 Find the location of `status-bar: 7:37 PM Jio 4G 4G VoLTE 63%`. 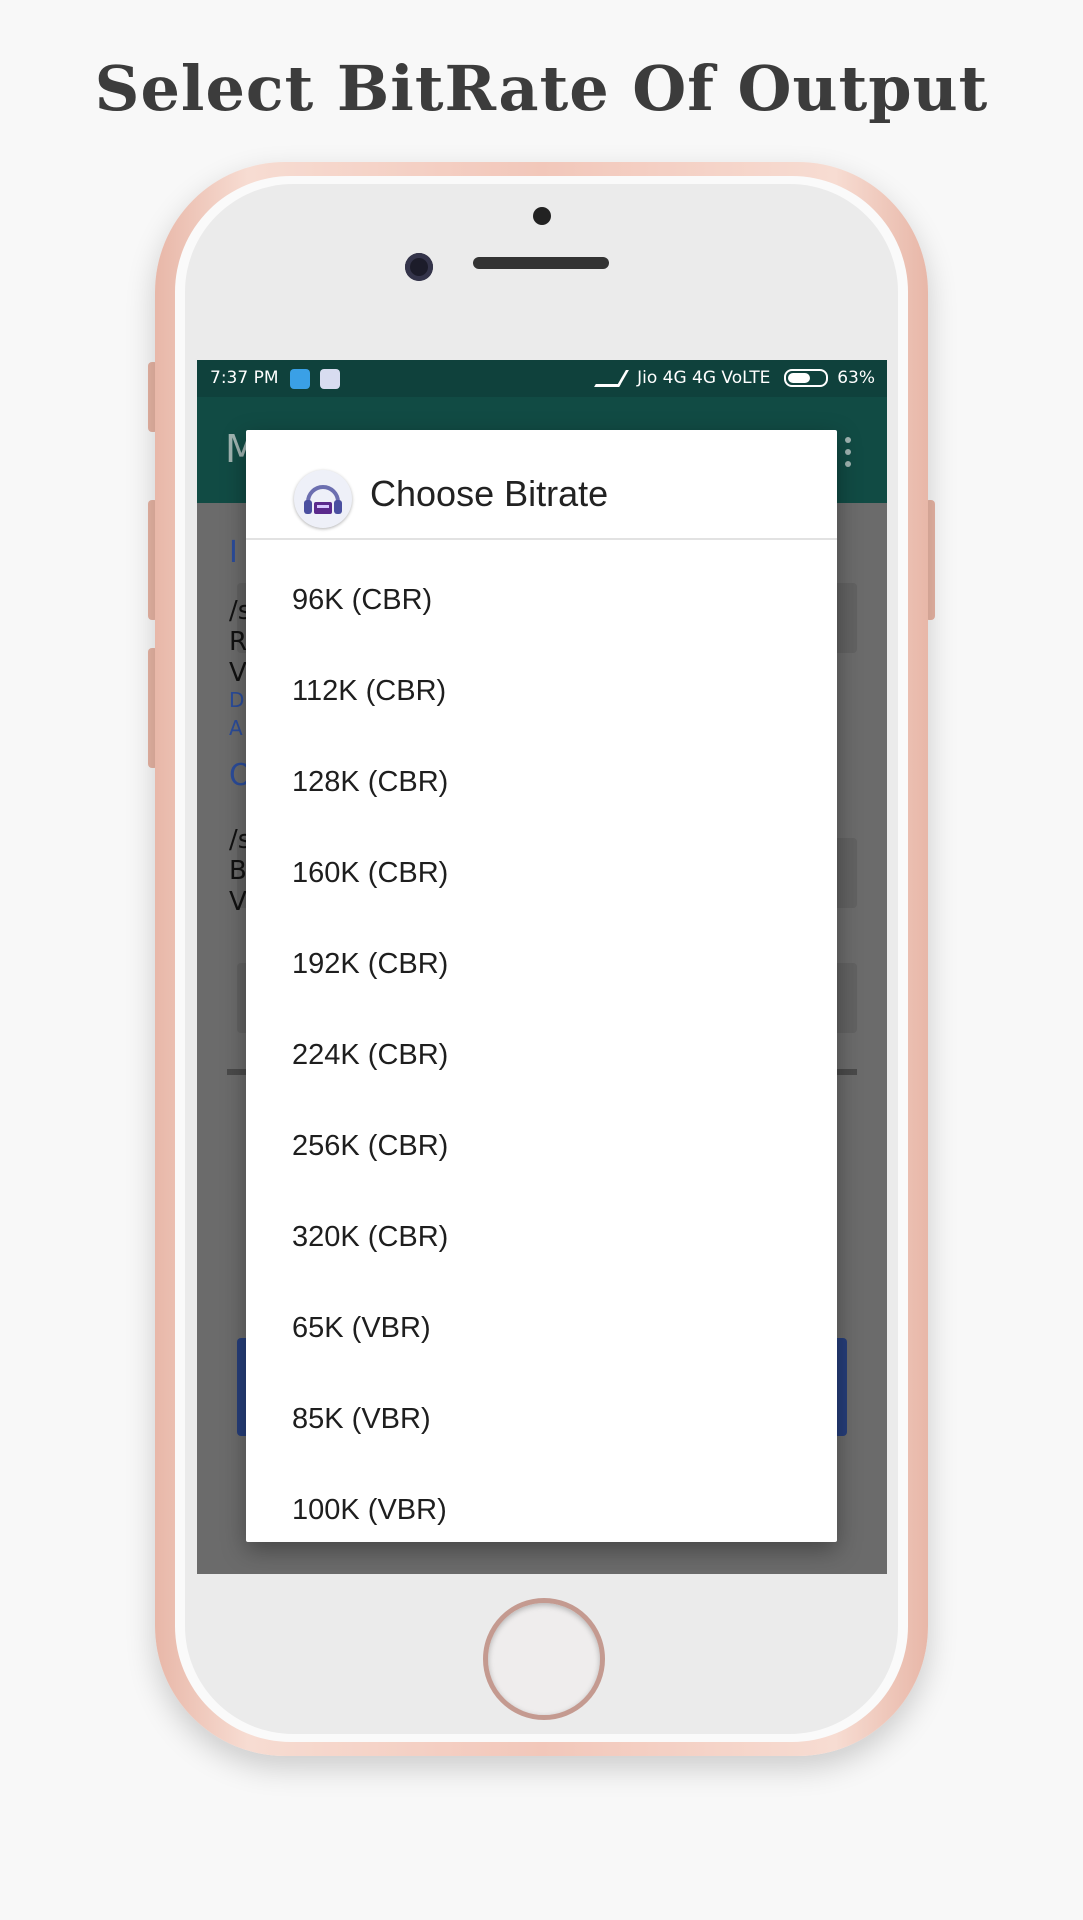

status-bar: 7:37 PM Jio 4G 4G VoLTE 63% is located at coordinates (542, 378).